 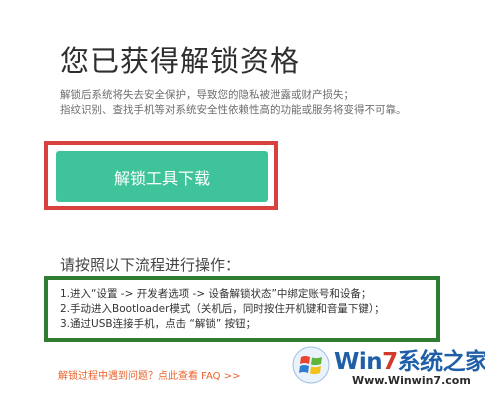 What do you see at coordinates (233, 110) in the screenshot?
I see `warning-line-2: 指纹识别、查找手机等对系统安全性依赖性高的功能或服务将变得不可靠。` at bounding box center [233, 110].